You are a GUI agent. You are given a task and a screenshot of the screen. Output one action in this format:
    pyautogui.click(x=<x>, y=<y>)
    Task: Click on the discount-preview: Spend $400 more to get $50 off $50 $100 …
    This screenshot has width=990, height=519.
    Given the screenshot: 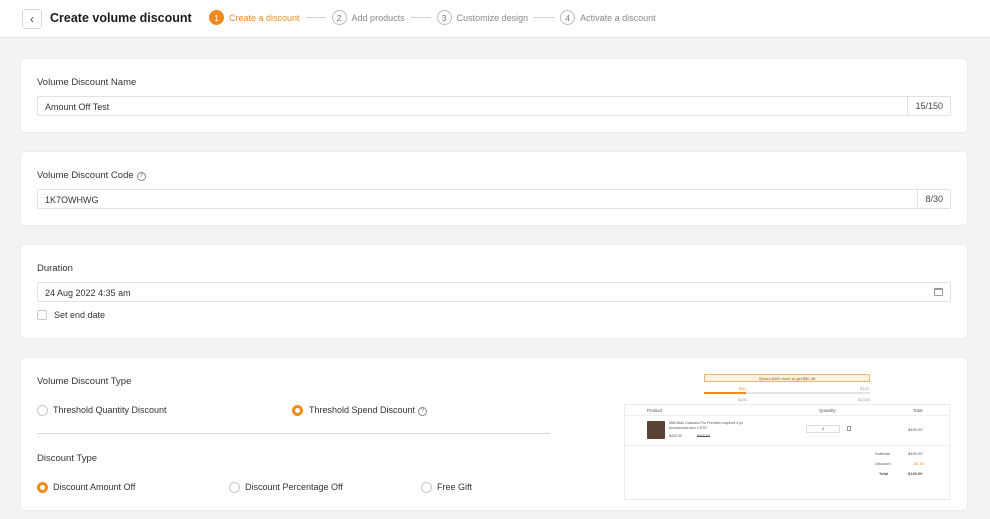 What is the action you would take?
    pyautogui.click(x=789, y=439)
    